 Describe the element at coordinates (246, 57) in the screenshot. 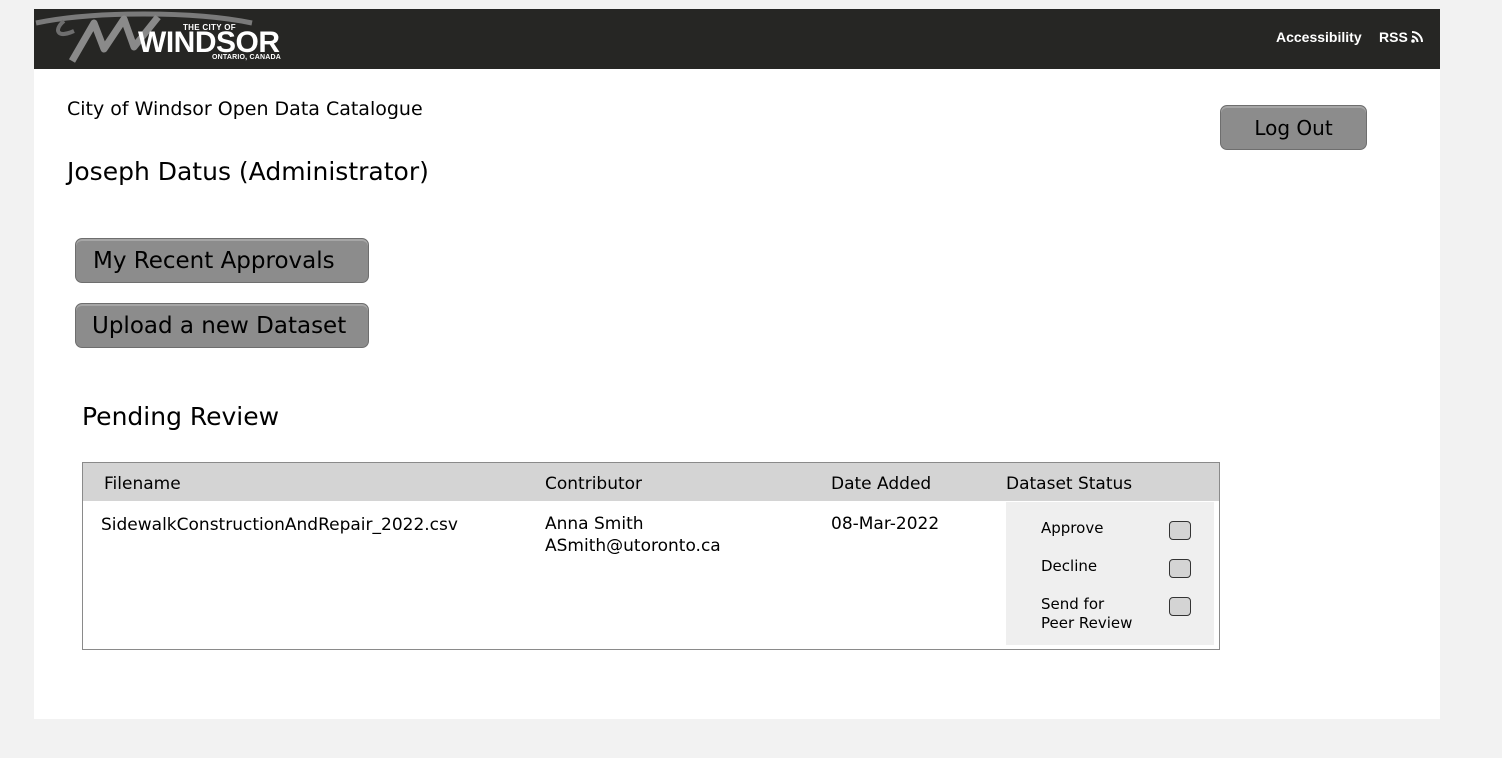

I see `logo-sub-text: ONTARIO, CANADA` at that location.